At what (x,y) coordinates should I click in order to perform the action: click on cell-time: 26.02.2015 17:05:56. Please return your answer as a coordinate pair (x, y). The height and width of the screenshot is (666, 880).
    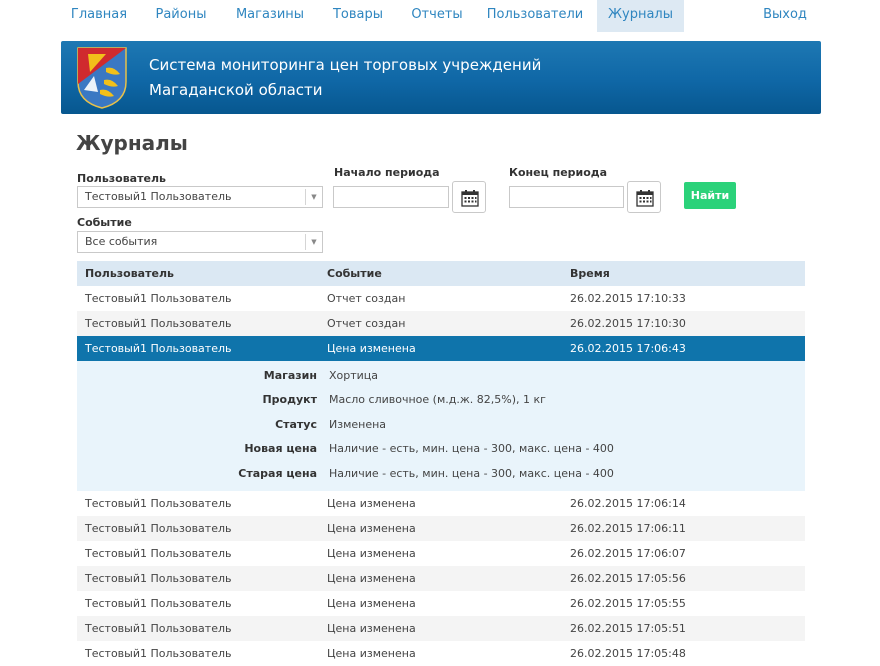
    Looking at the image, I should click on (628, 578).